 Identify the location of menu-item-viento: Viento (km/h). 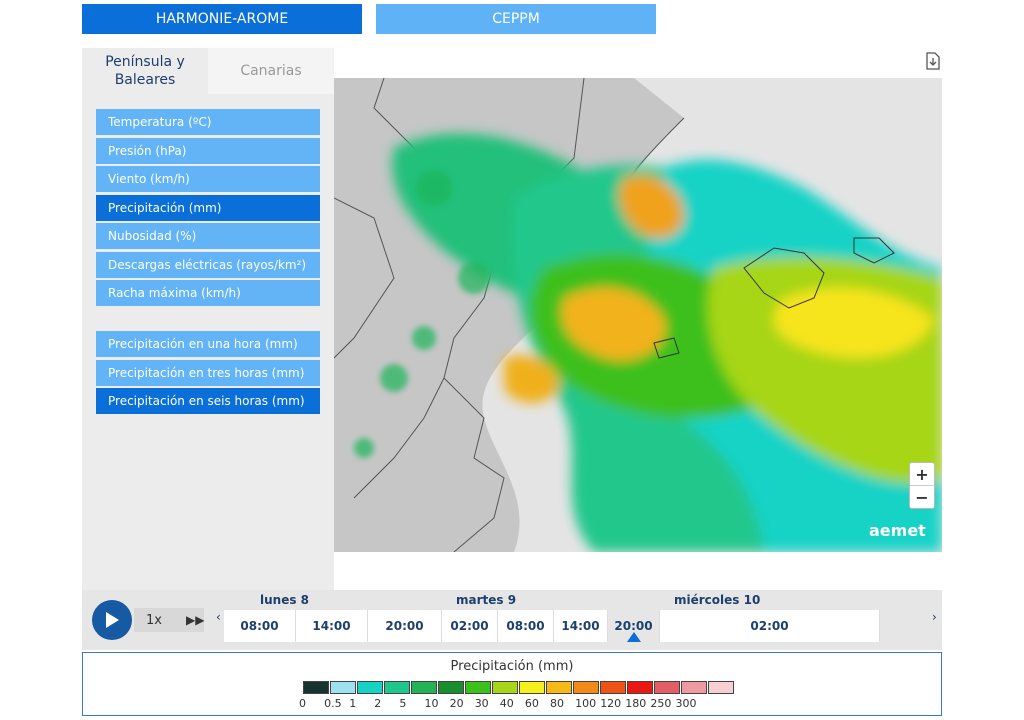
(208, 179).